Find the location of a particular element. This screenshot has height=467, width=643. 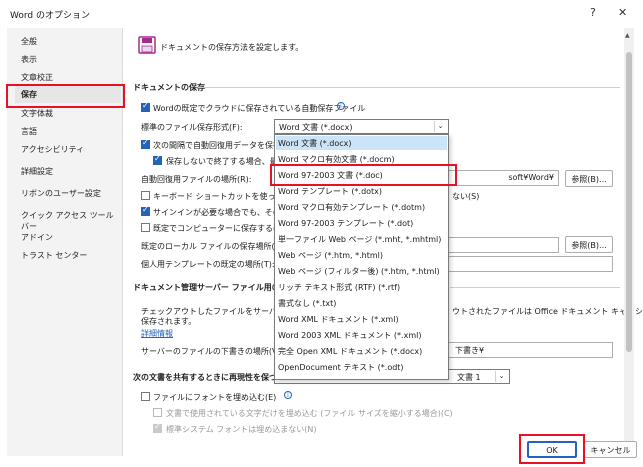

embed-used-chars-checkbox is located at coordinates (157, 412).